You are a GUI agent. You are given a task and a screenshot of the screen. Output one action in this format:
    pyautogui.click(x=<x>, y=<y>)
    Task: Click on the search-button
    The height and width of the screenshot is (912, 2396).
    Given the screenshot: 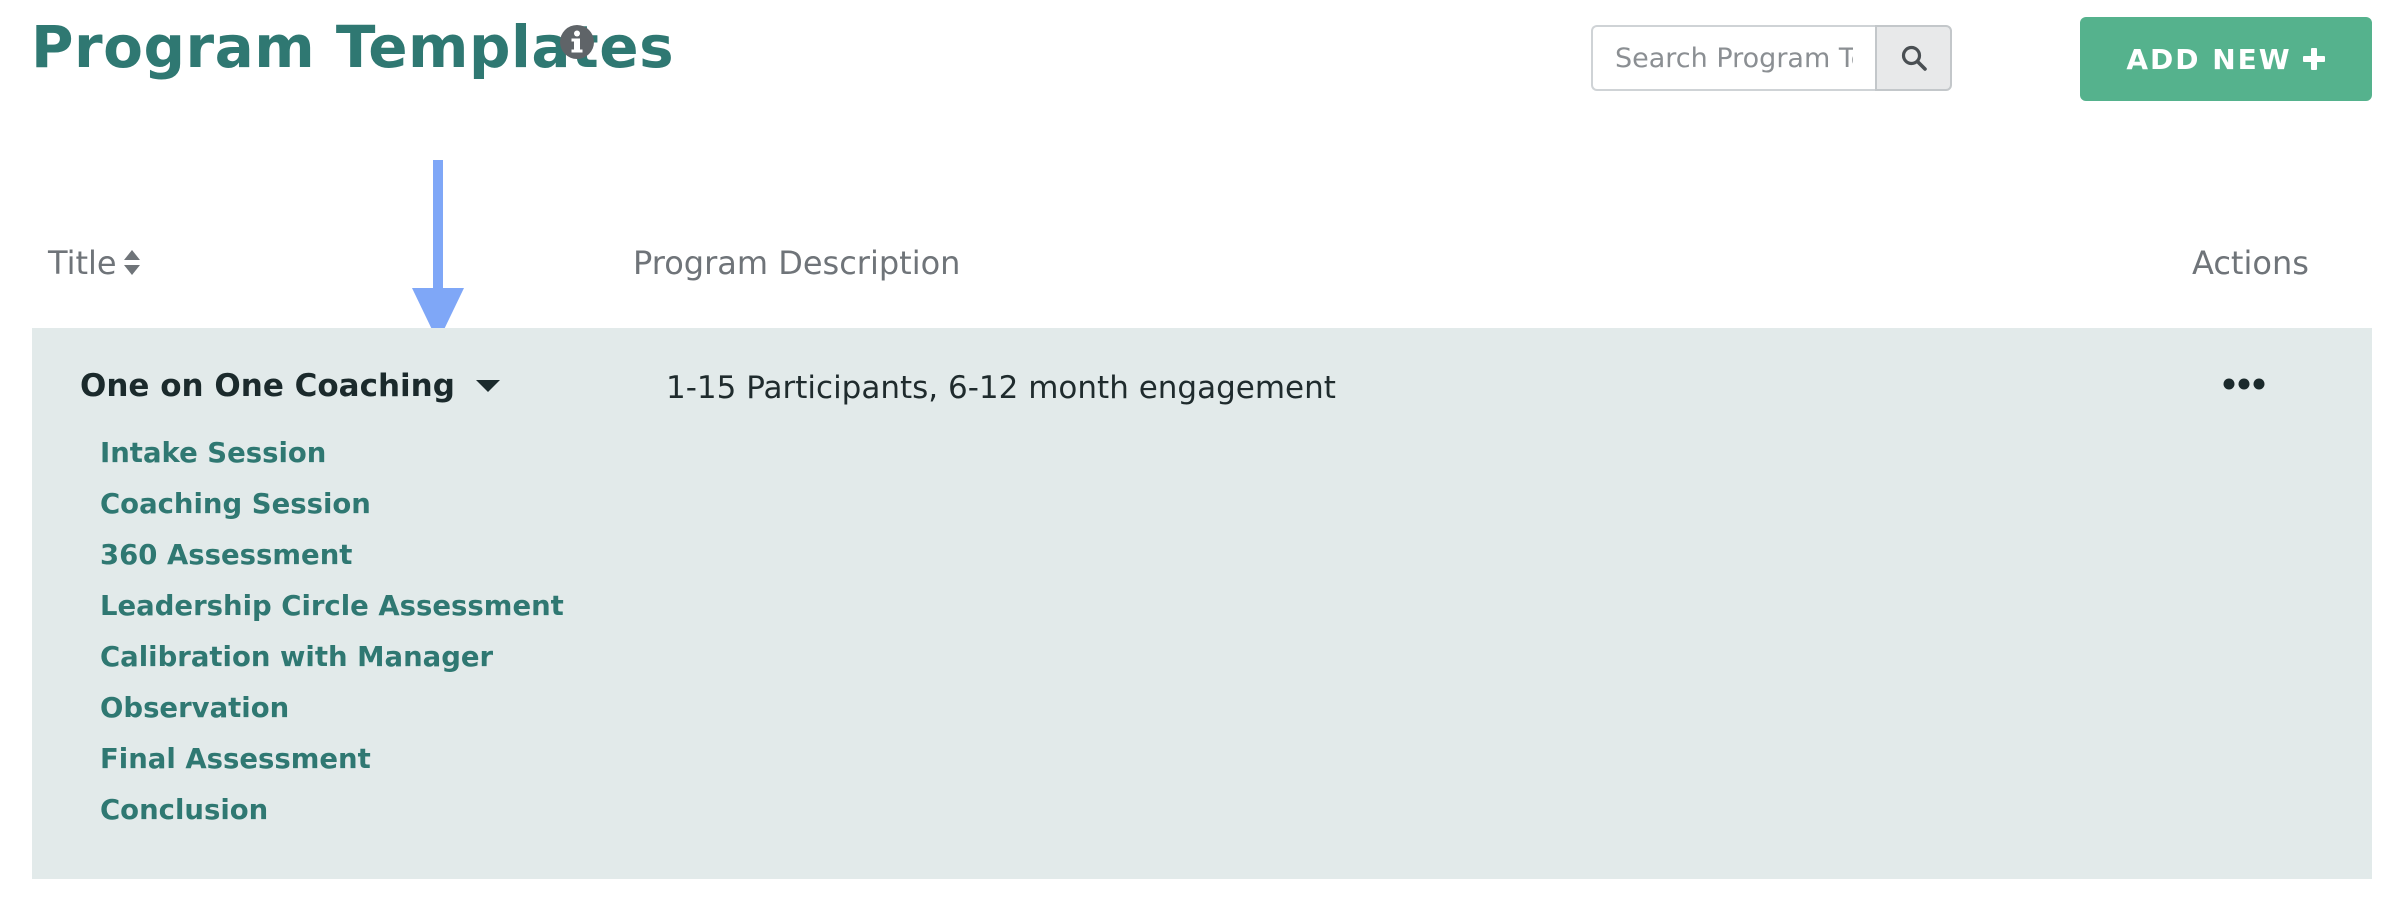 What is the action you would take?
    pyautogui.click(x=1913, y=58)
    